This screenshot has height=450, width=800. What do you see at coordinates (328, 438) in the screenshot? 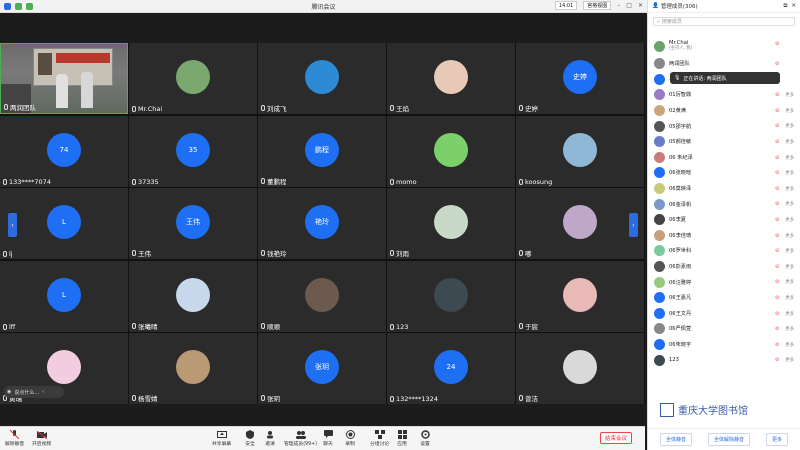
I see `chat-button: 聊天` at bounding box center [328, 438].